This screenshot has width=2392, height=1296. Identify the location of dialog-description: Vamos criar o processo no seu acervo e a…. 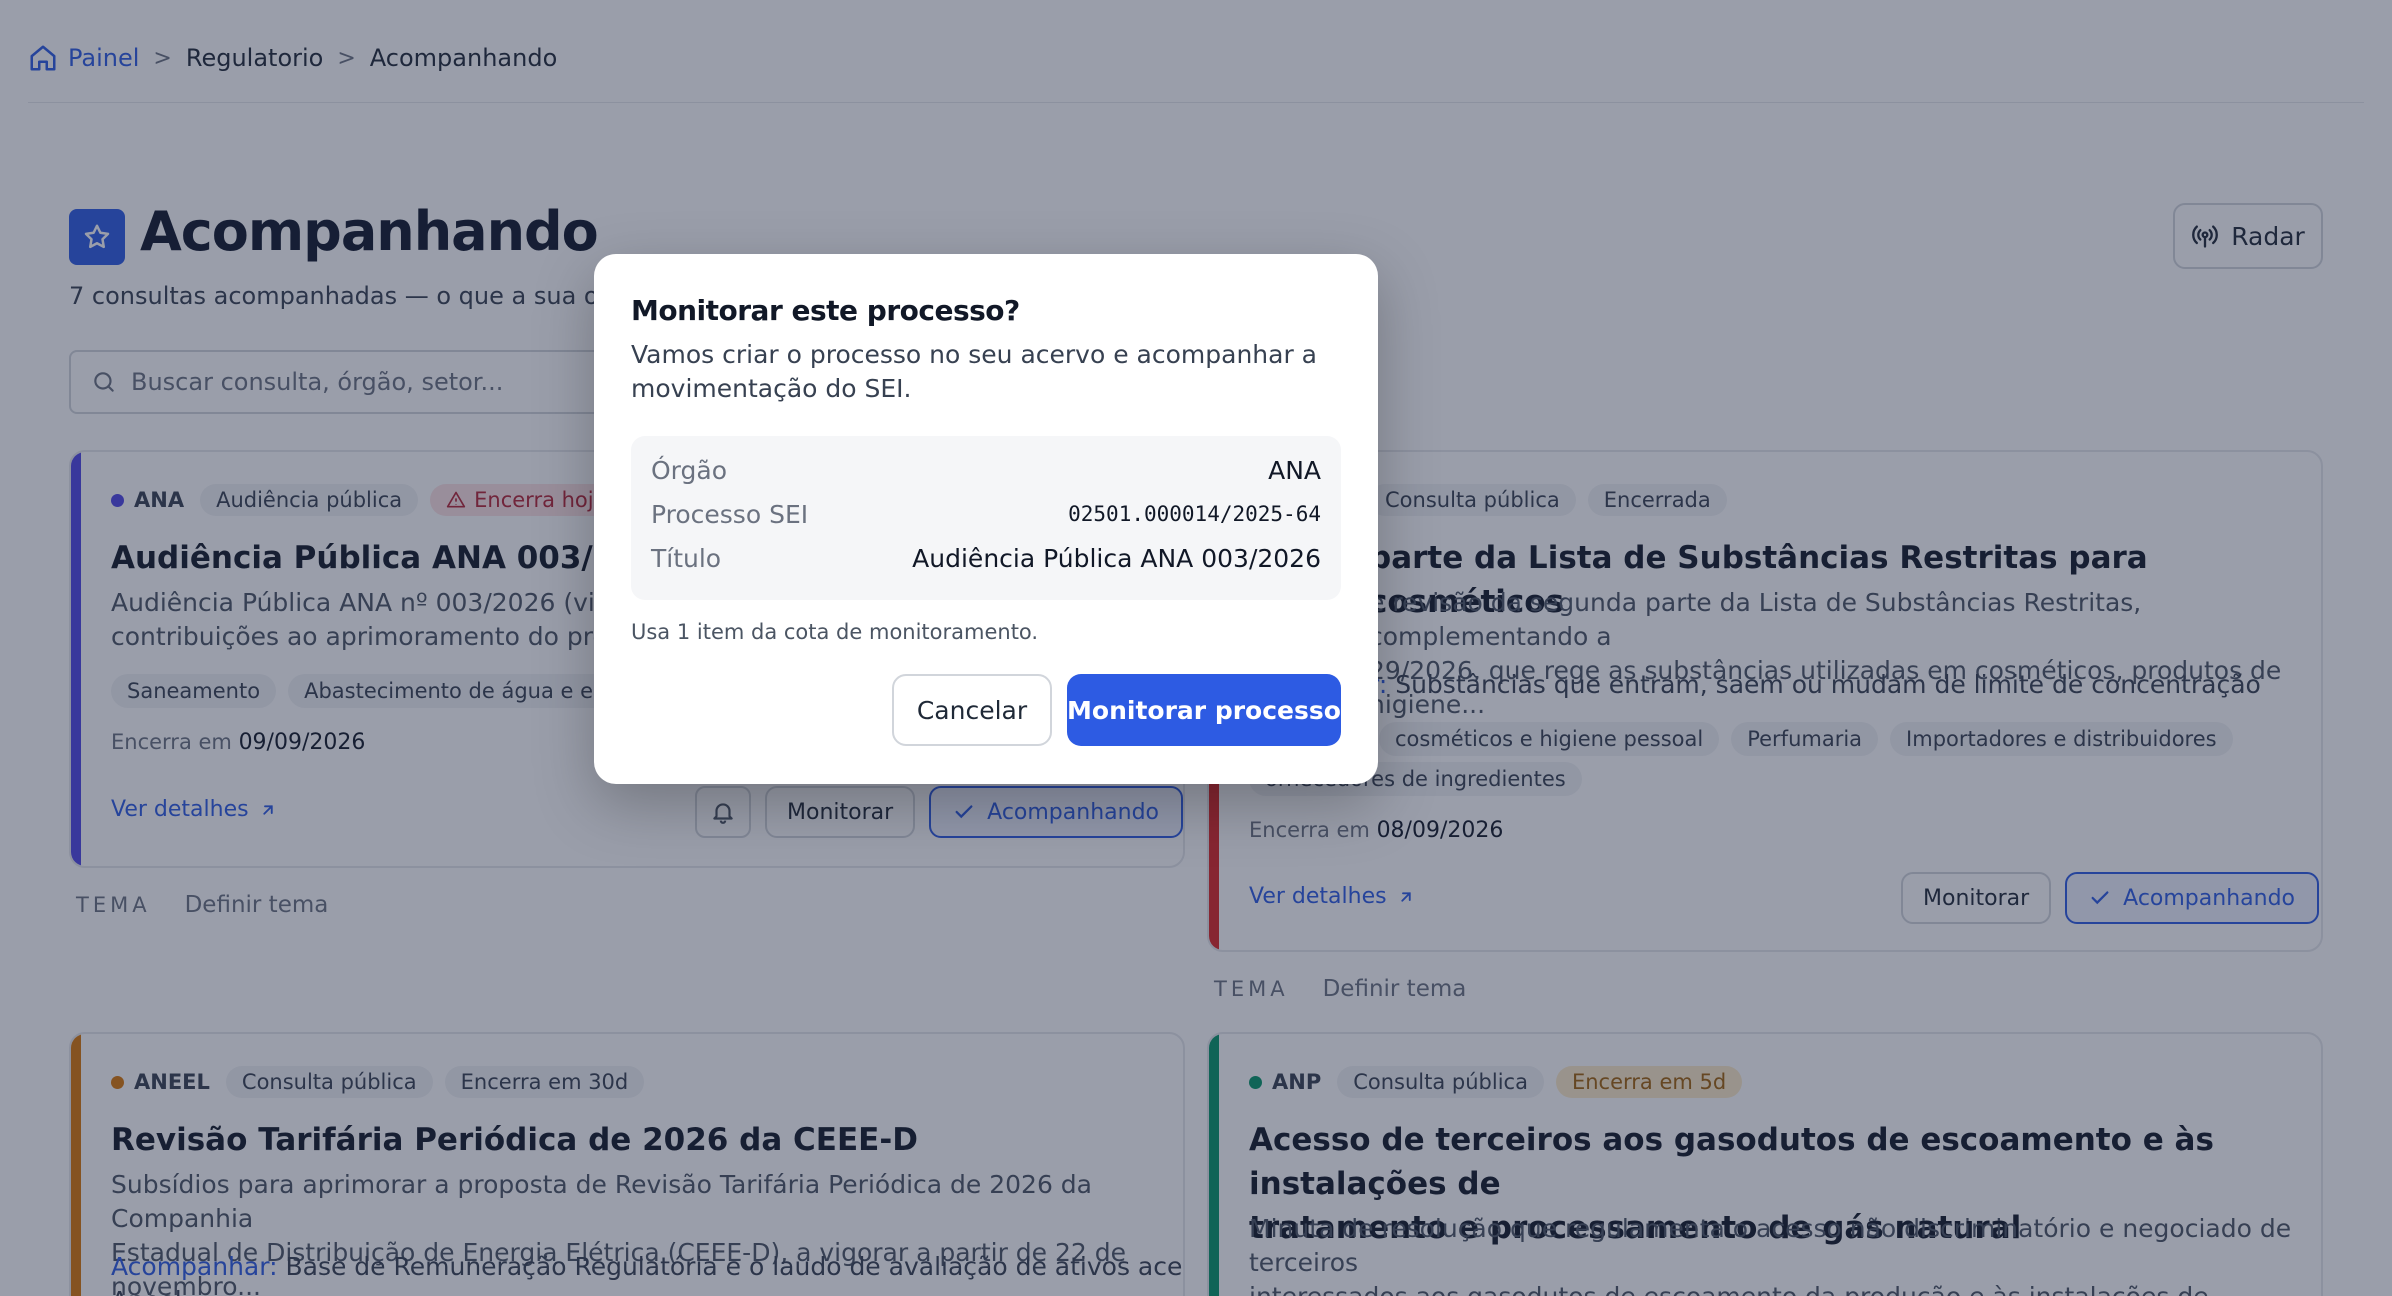
(974, 371).